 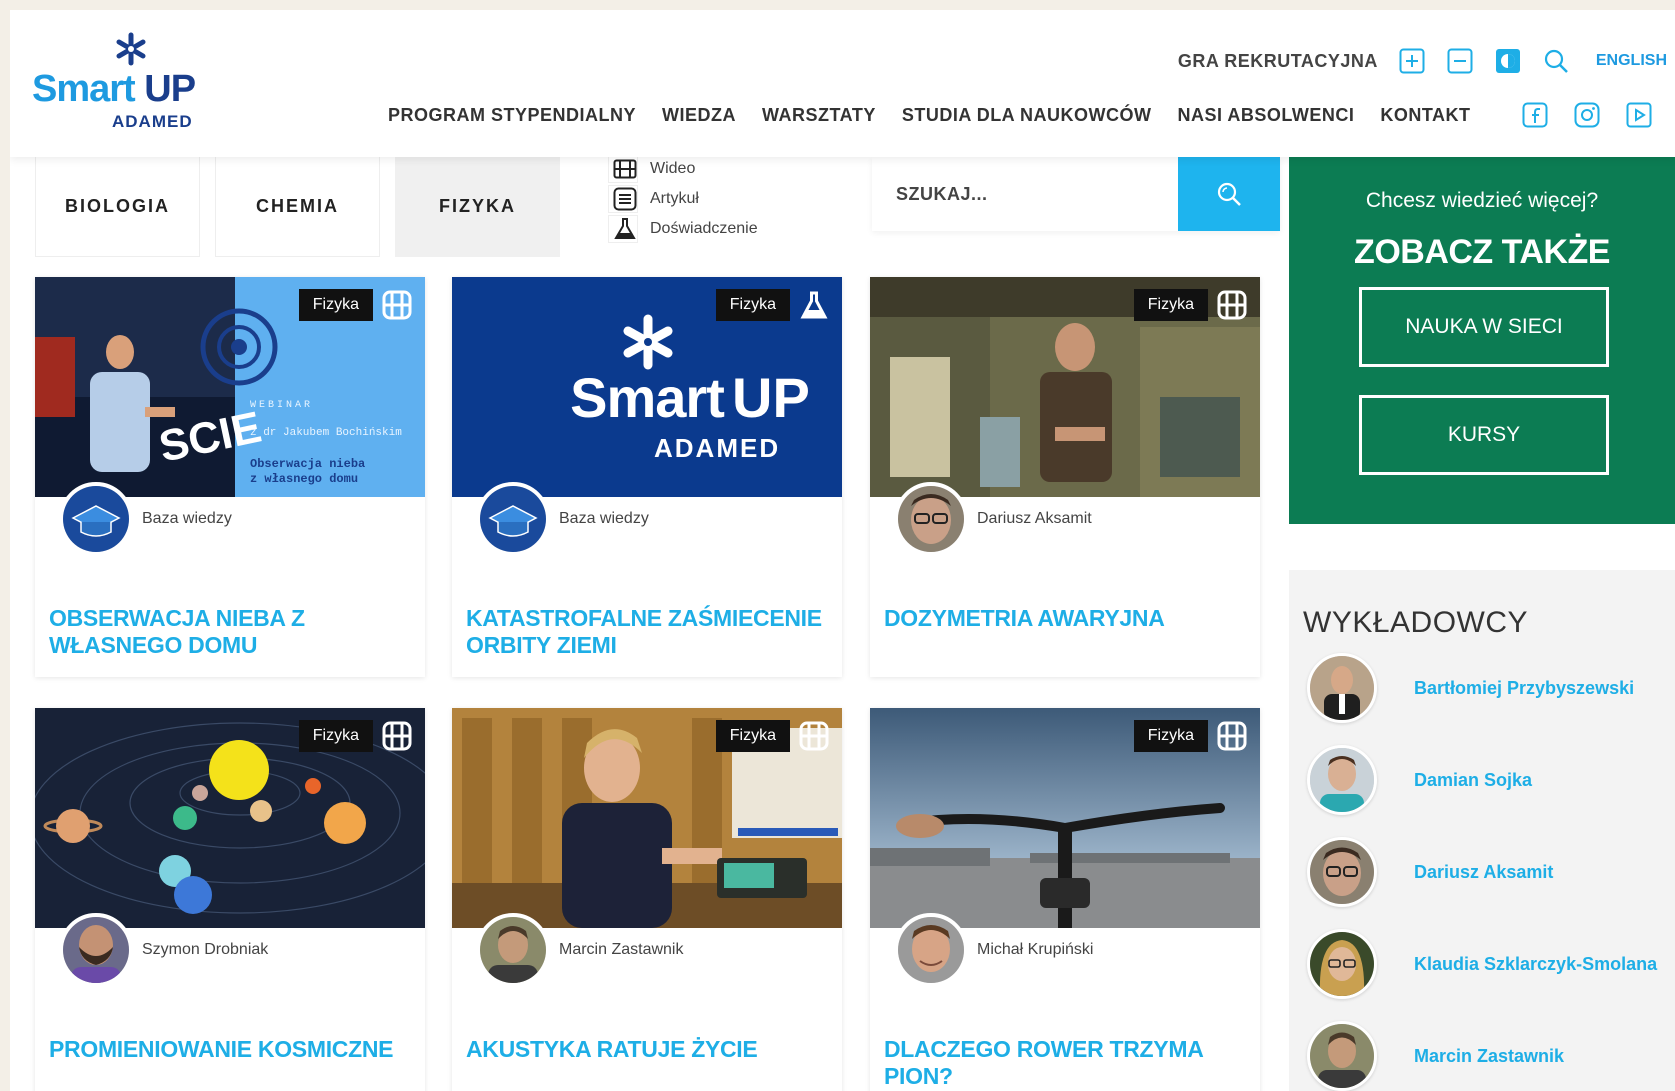 I want to click on type-label: Doświadczenie, so click(x=704, y=228).